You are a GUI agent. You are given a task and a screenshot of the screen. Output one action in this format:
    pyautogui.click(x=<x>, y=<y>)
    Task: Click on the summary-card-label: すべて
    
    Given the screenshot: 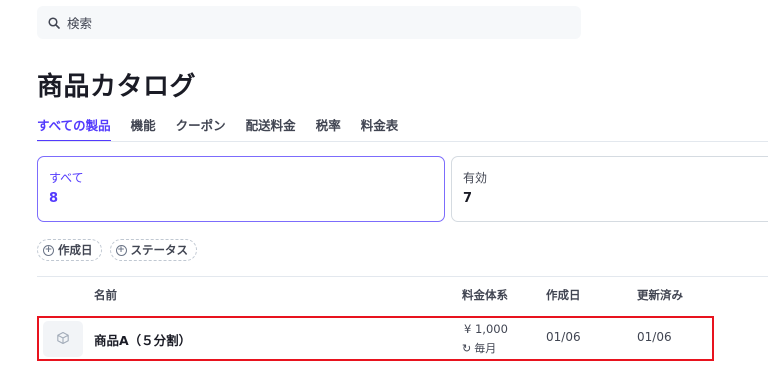 What is the action you would take?
    pyautogui.click(x=66, y=178)
    